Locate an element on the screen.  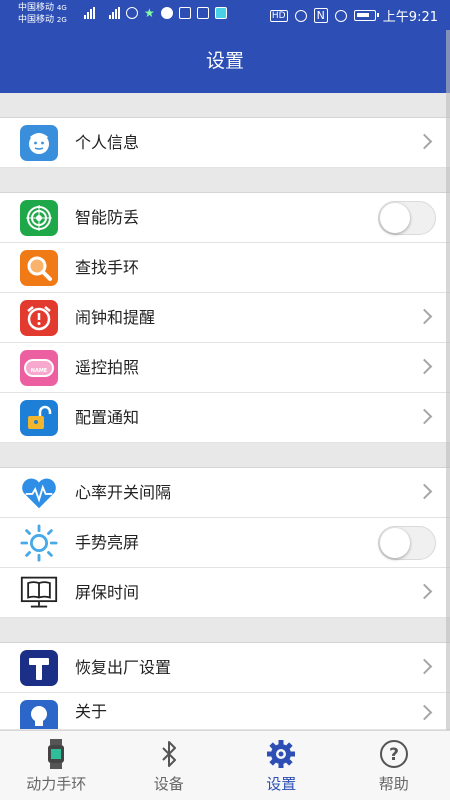
hammer-icon is located at coordinates (39, 668).